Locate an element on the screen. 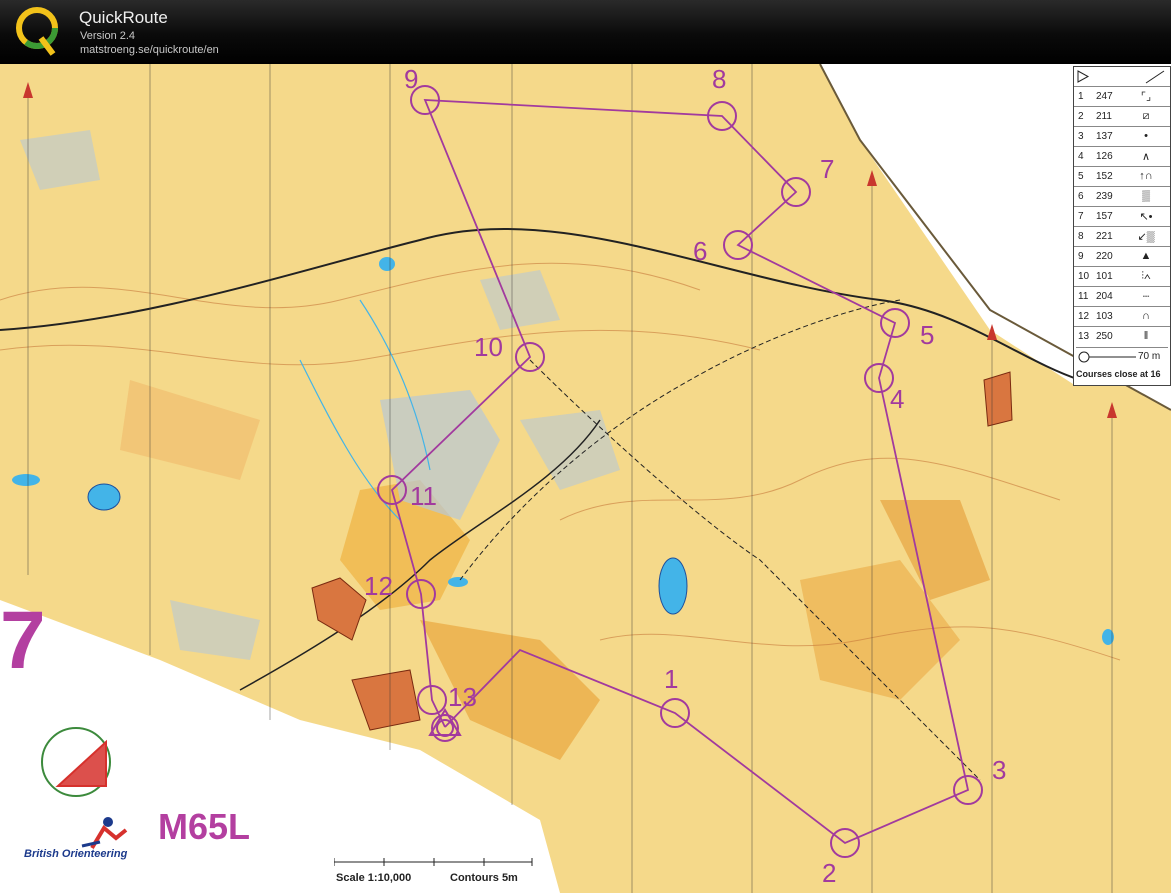 The height and width of the screenshot is (893, 1171). app-url: matstroeng.se/quickroute/en is located at coordinates (149, 50).